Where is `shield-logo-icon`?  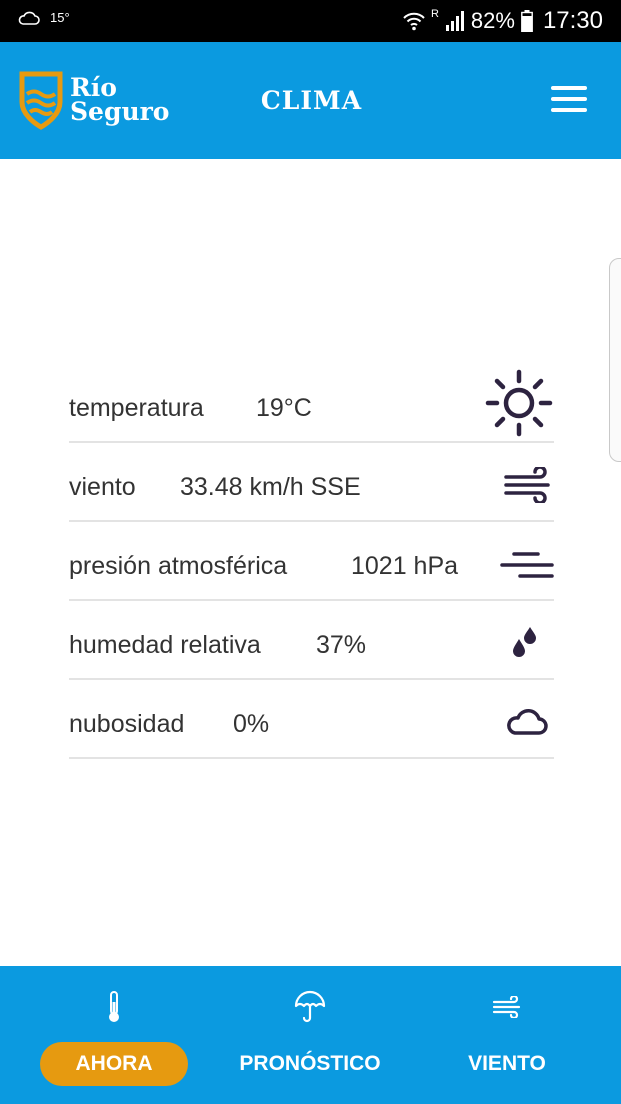 shield-logo-icon is located at coordinates (41, 100).